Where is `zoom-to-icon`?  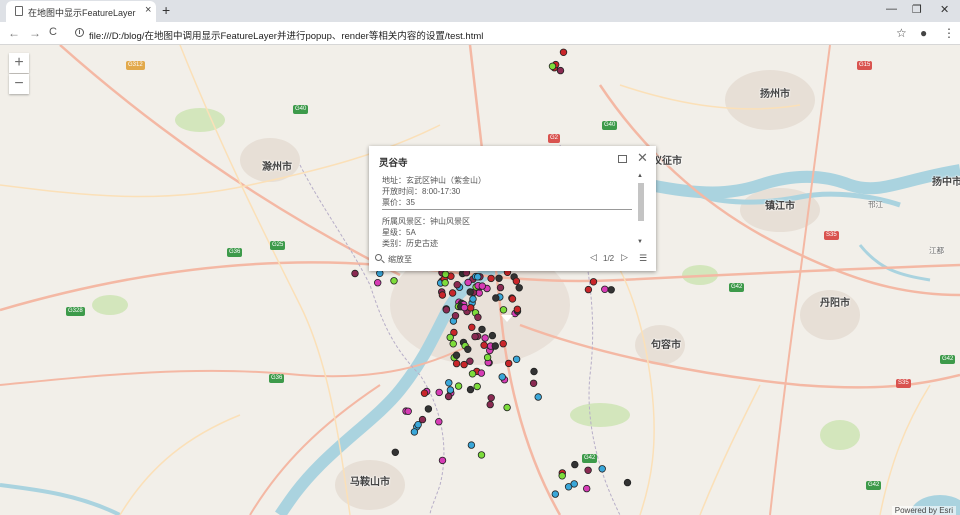
zoom-to-icon is located at coordinates (378, 257).